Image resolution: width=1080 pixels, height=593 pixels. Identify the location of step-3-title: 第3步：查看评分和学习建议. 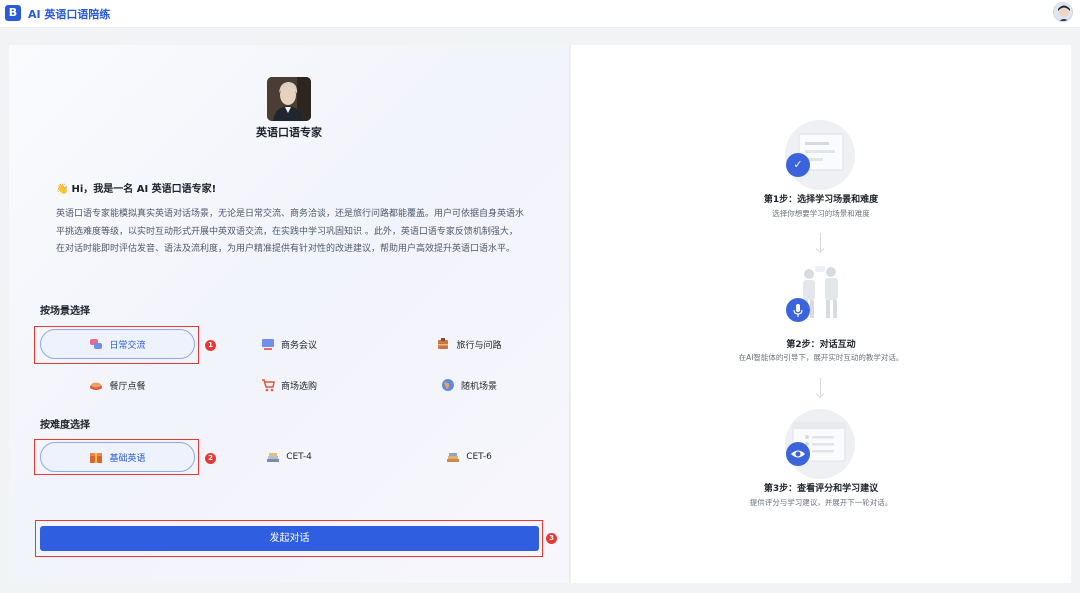
(821, 489).